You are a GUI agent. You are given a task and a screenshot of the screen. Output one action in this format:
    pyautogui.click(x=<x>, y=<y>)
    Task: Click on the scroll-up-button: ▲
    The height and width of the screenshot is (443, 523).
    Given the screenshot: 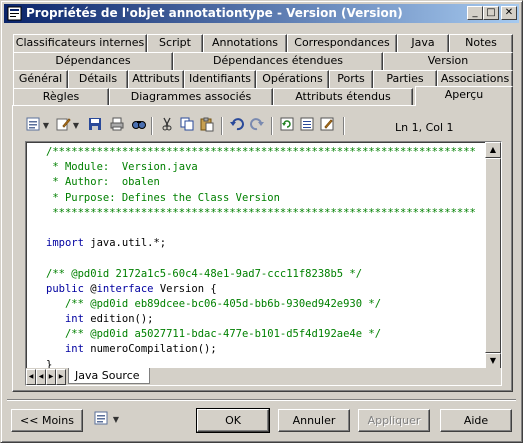 What is the action you would take?
    pyautogui.click(x=493, y=150)
    